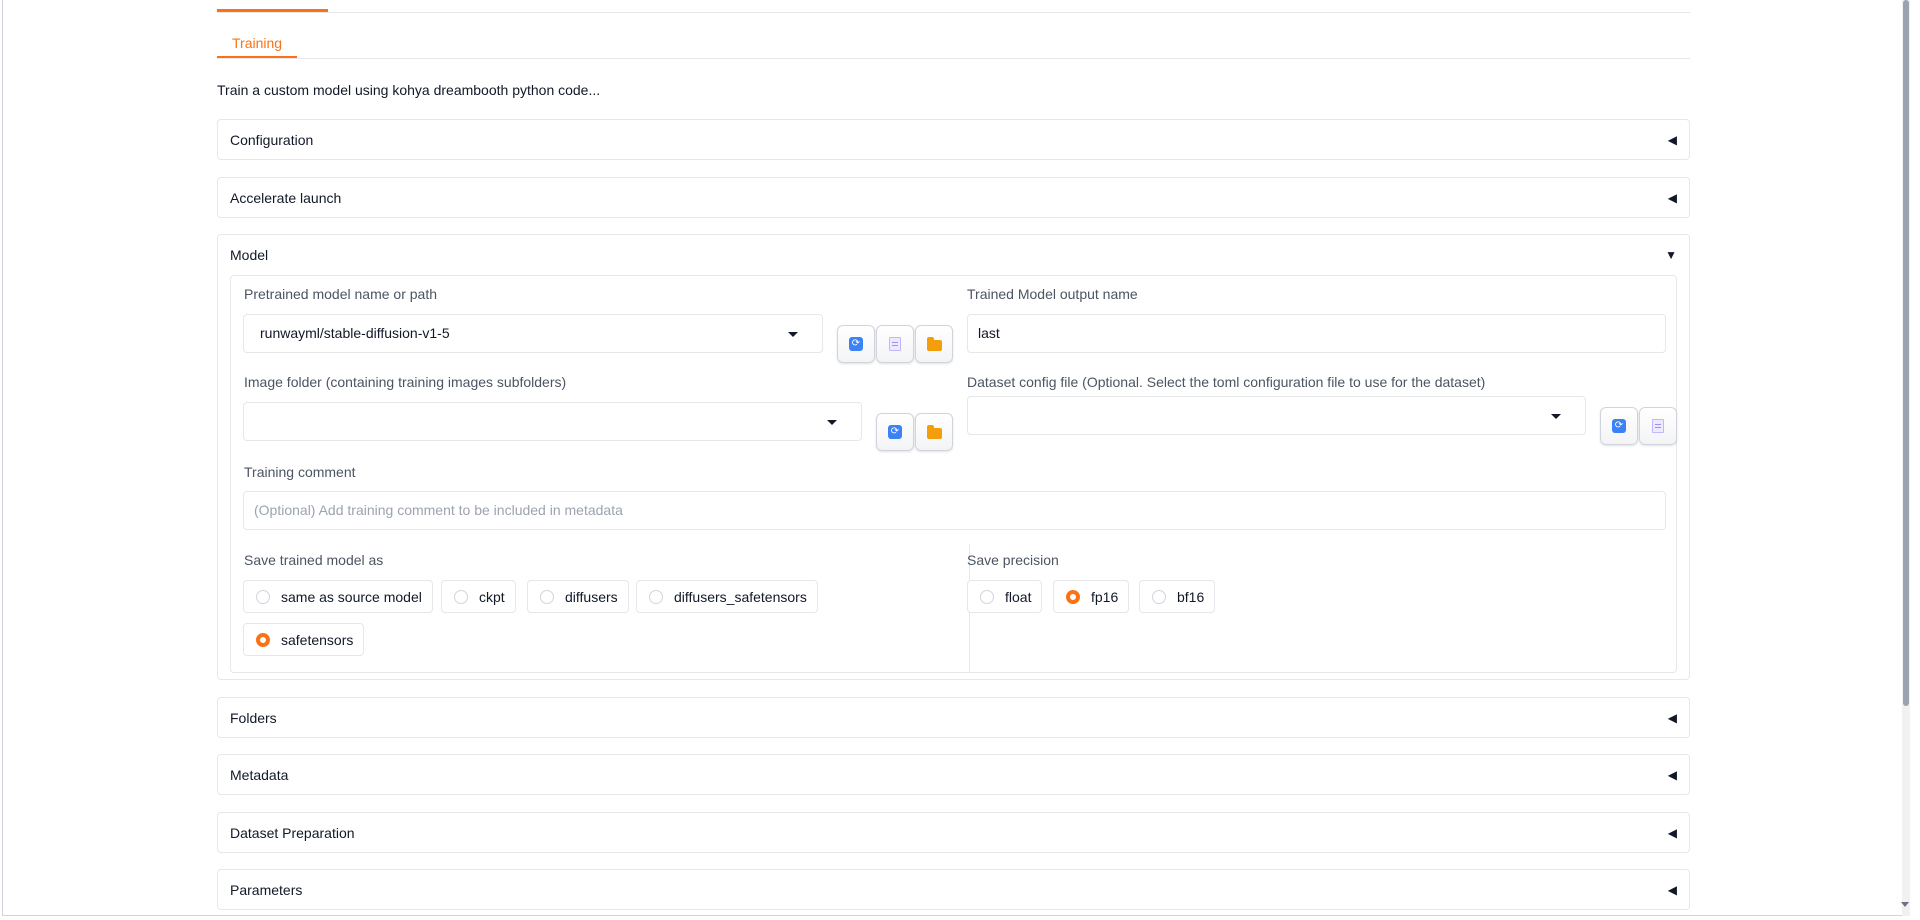 Image resolution: width=1920 pixels, height=920 pixels. Describe the element at coordinates (740, 596) in the screenshot. I see `save-as-option-label: diffusers_safetensors` at that location.